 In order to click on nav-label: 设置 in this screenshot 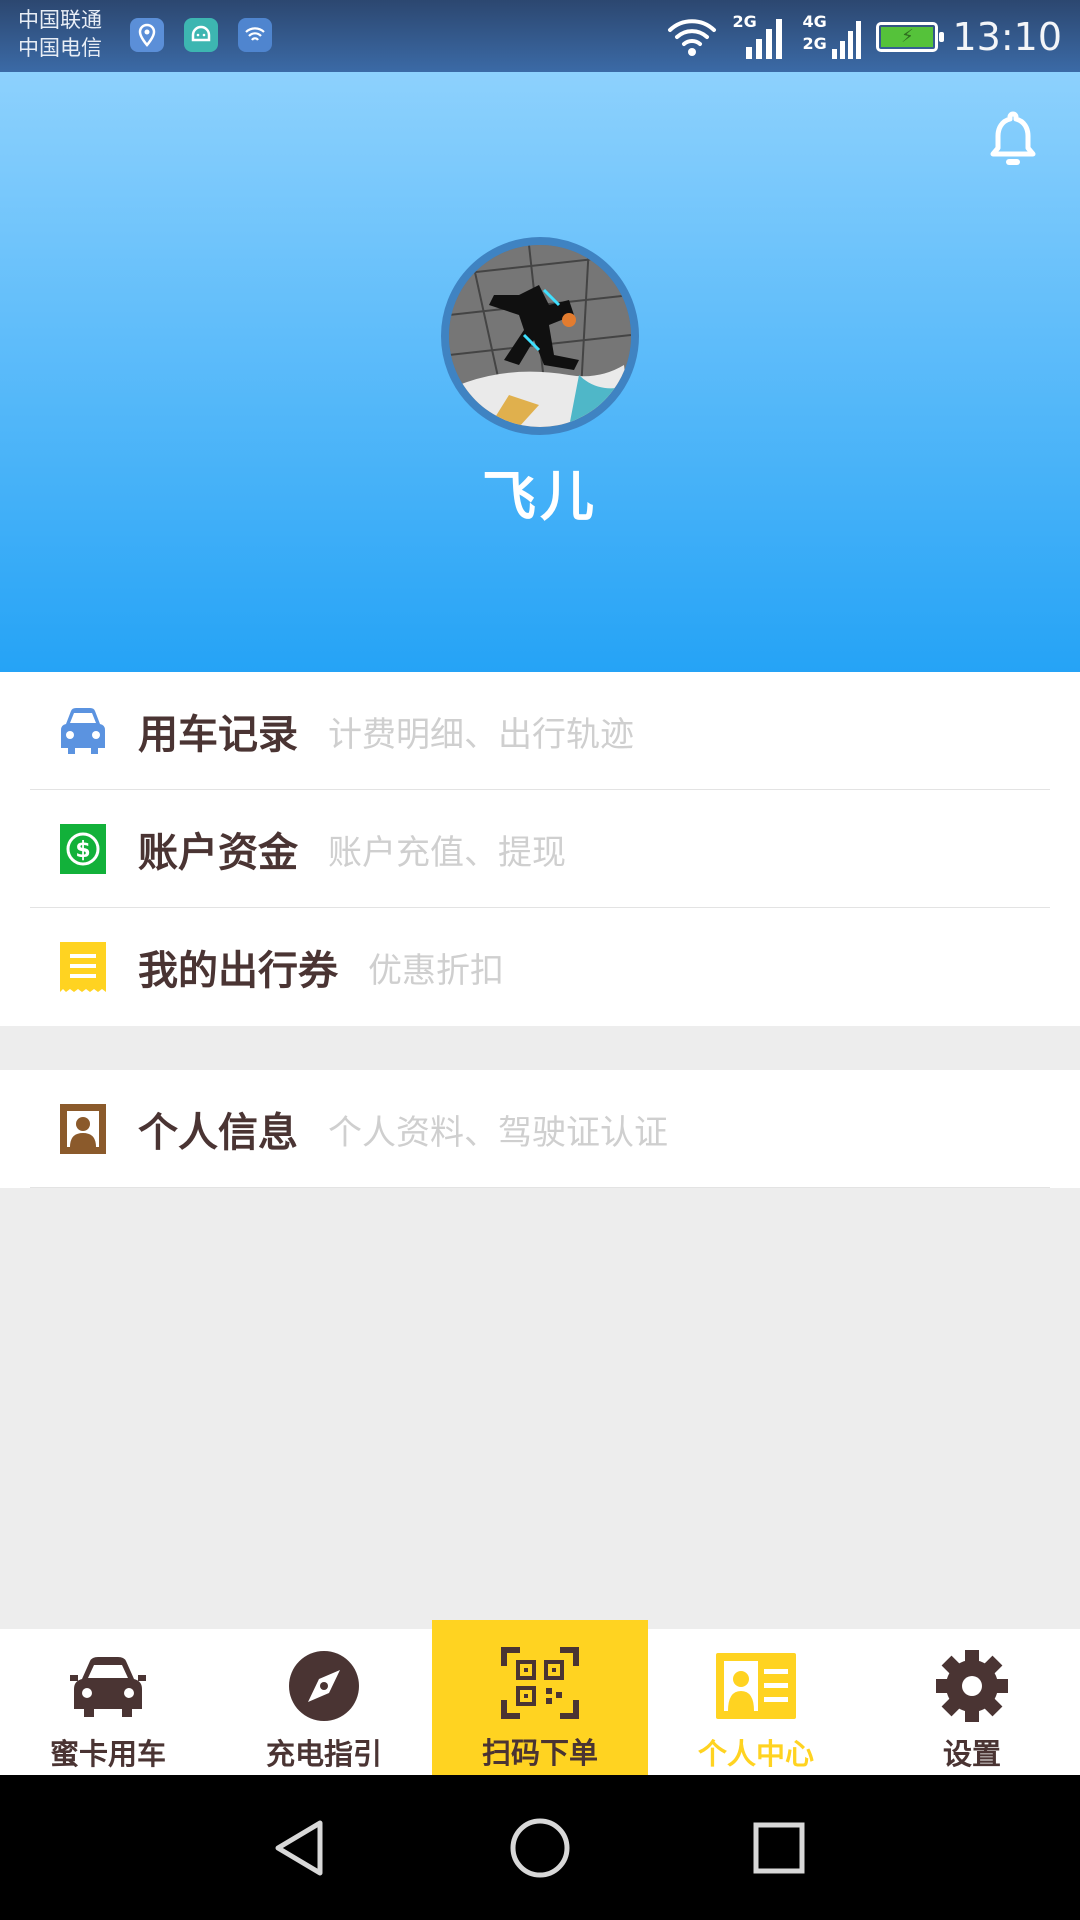, I will do `click(971, 1754)`.